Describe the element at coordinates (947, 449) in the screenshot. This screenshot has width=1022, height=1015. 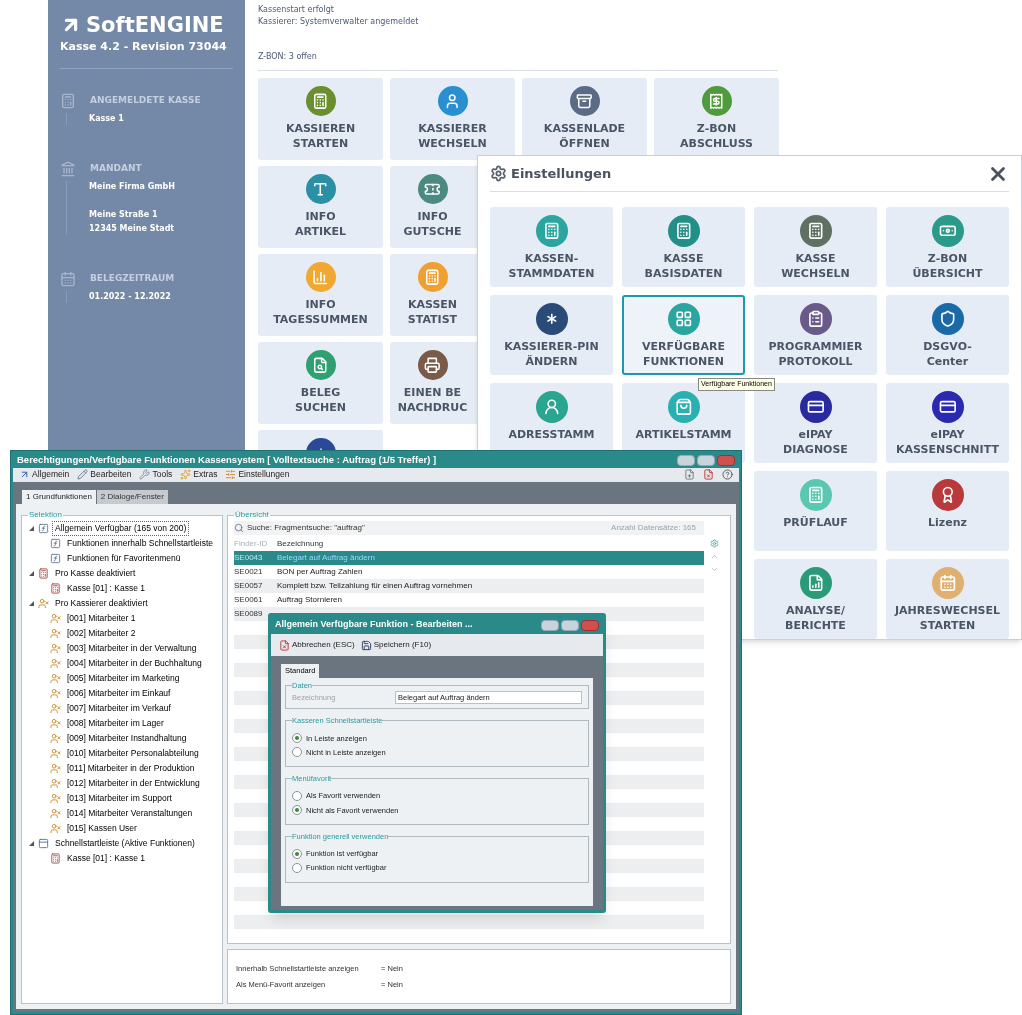
I see `tile-label: KASSENSCHNITT` at that location.